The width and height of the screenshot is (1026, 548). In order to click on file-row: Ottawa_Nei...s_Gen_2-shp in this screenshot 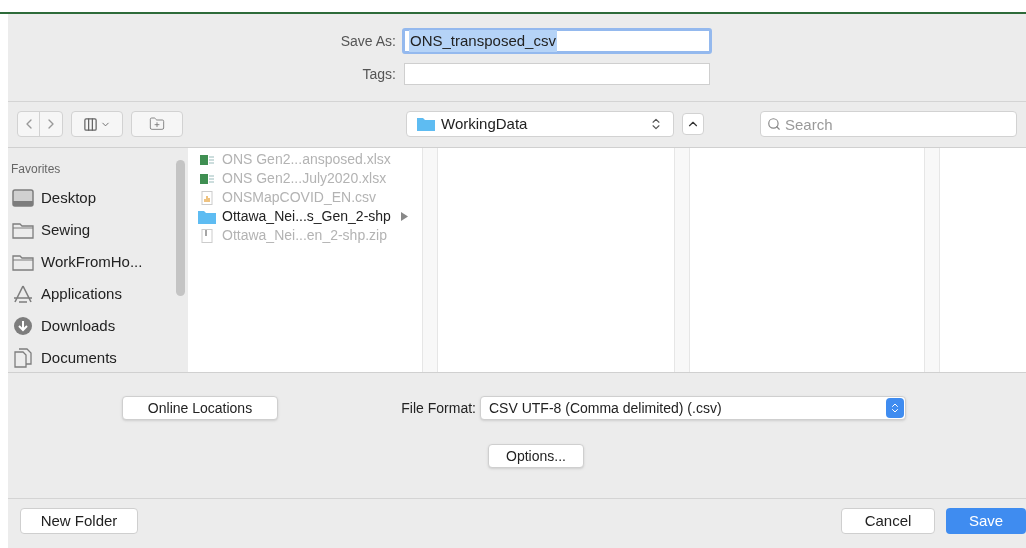, I will do `click(310, 216)`.